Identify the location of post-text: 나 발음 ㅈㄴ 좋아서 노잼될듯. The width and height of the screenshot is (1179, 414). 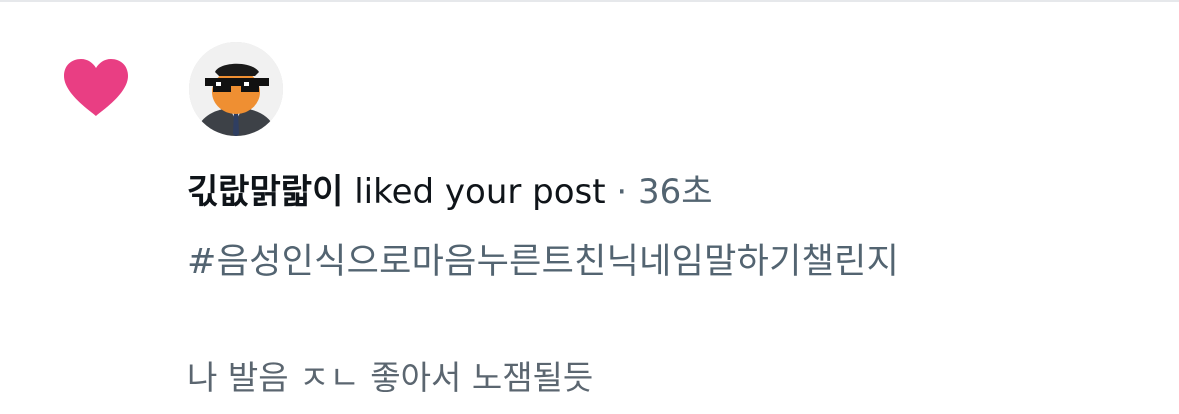
(390, 378).